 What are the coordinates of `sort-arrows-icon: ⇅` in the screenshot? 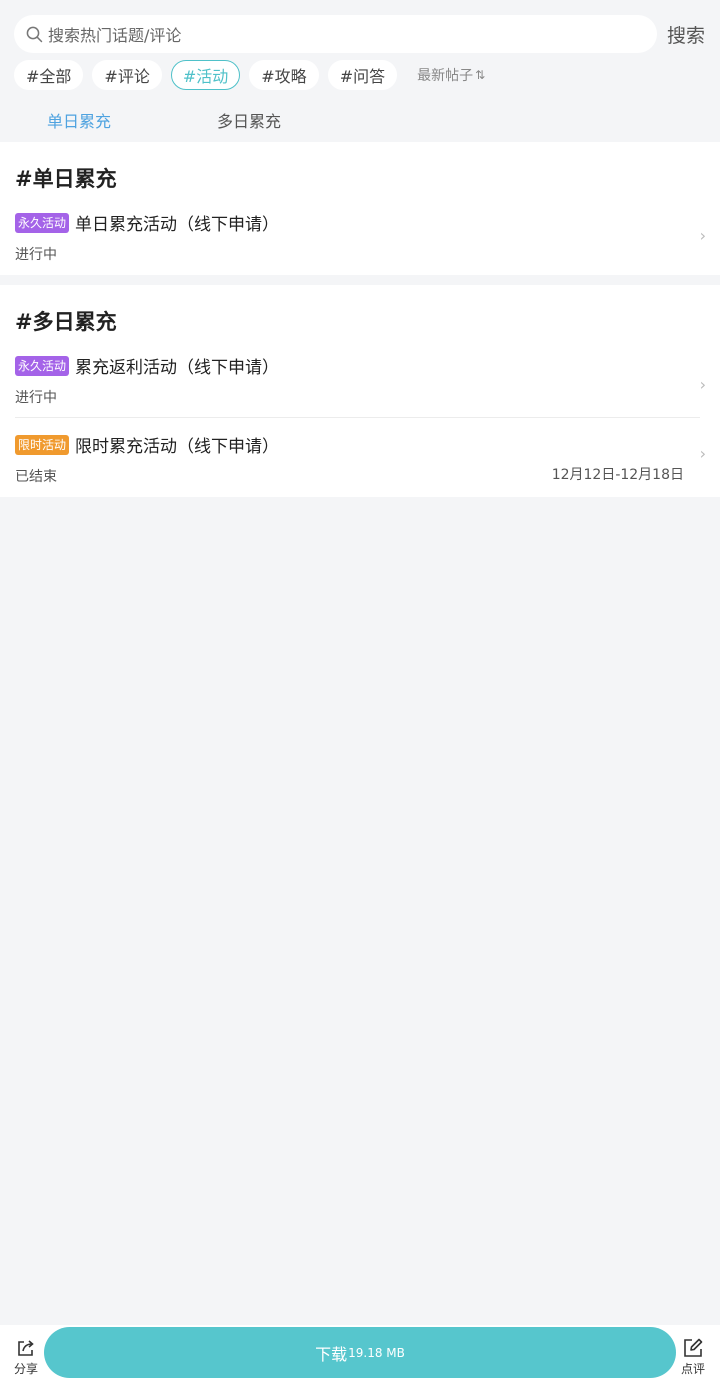 It's located at (480, 75).